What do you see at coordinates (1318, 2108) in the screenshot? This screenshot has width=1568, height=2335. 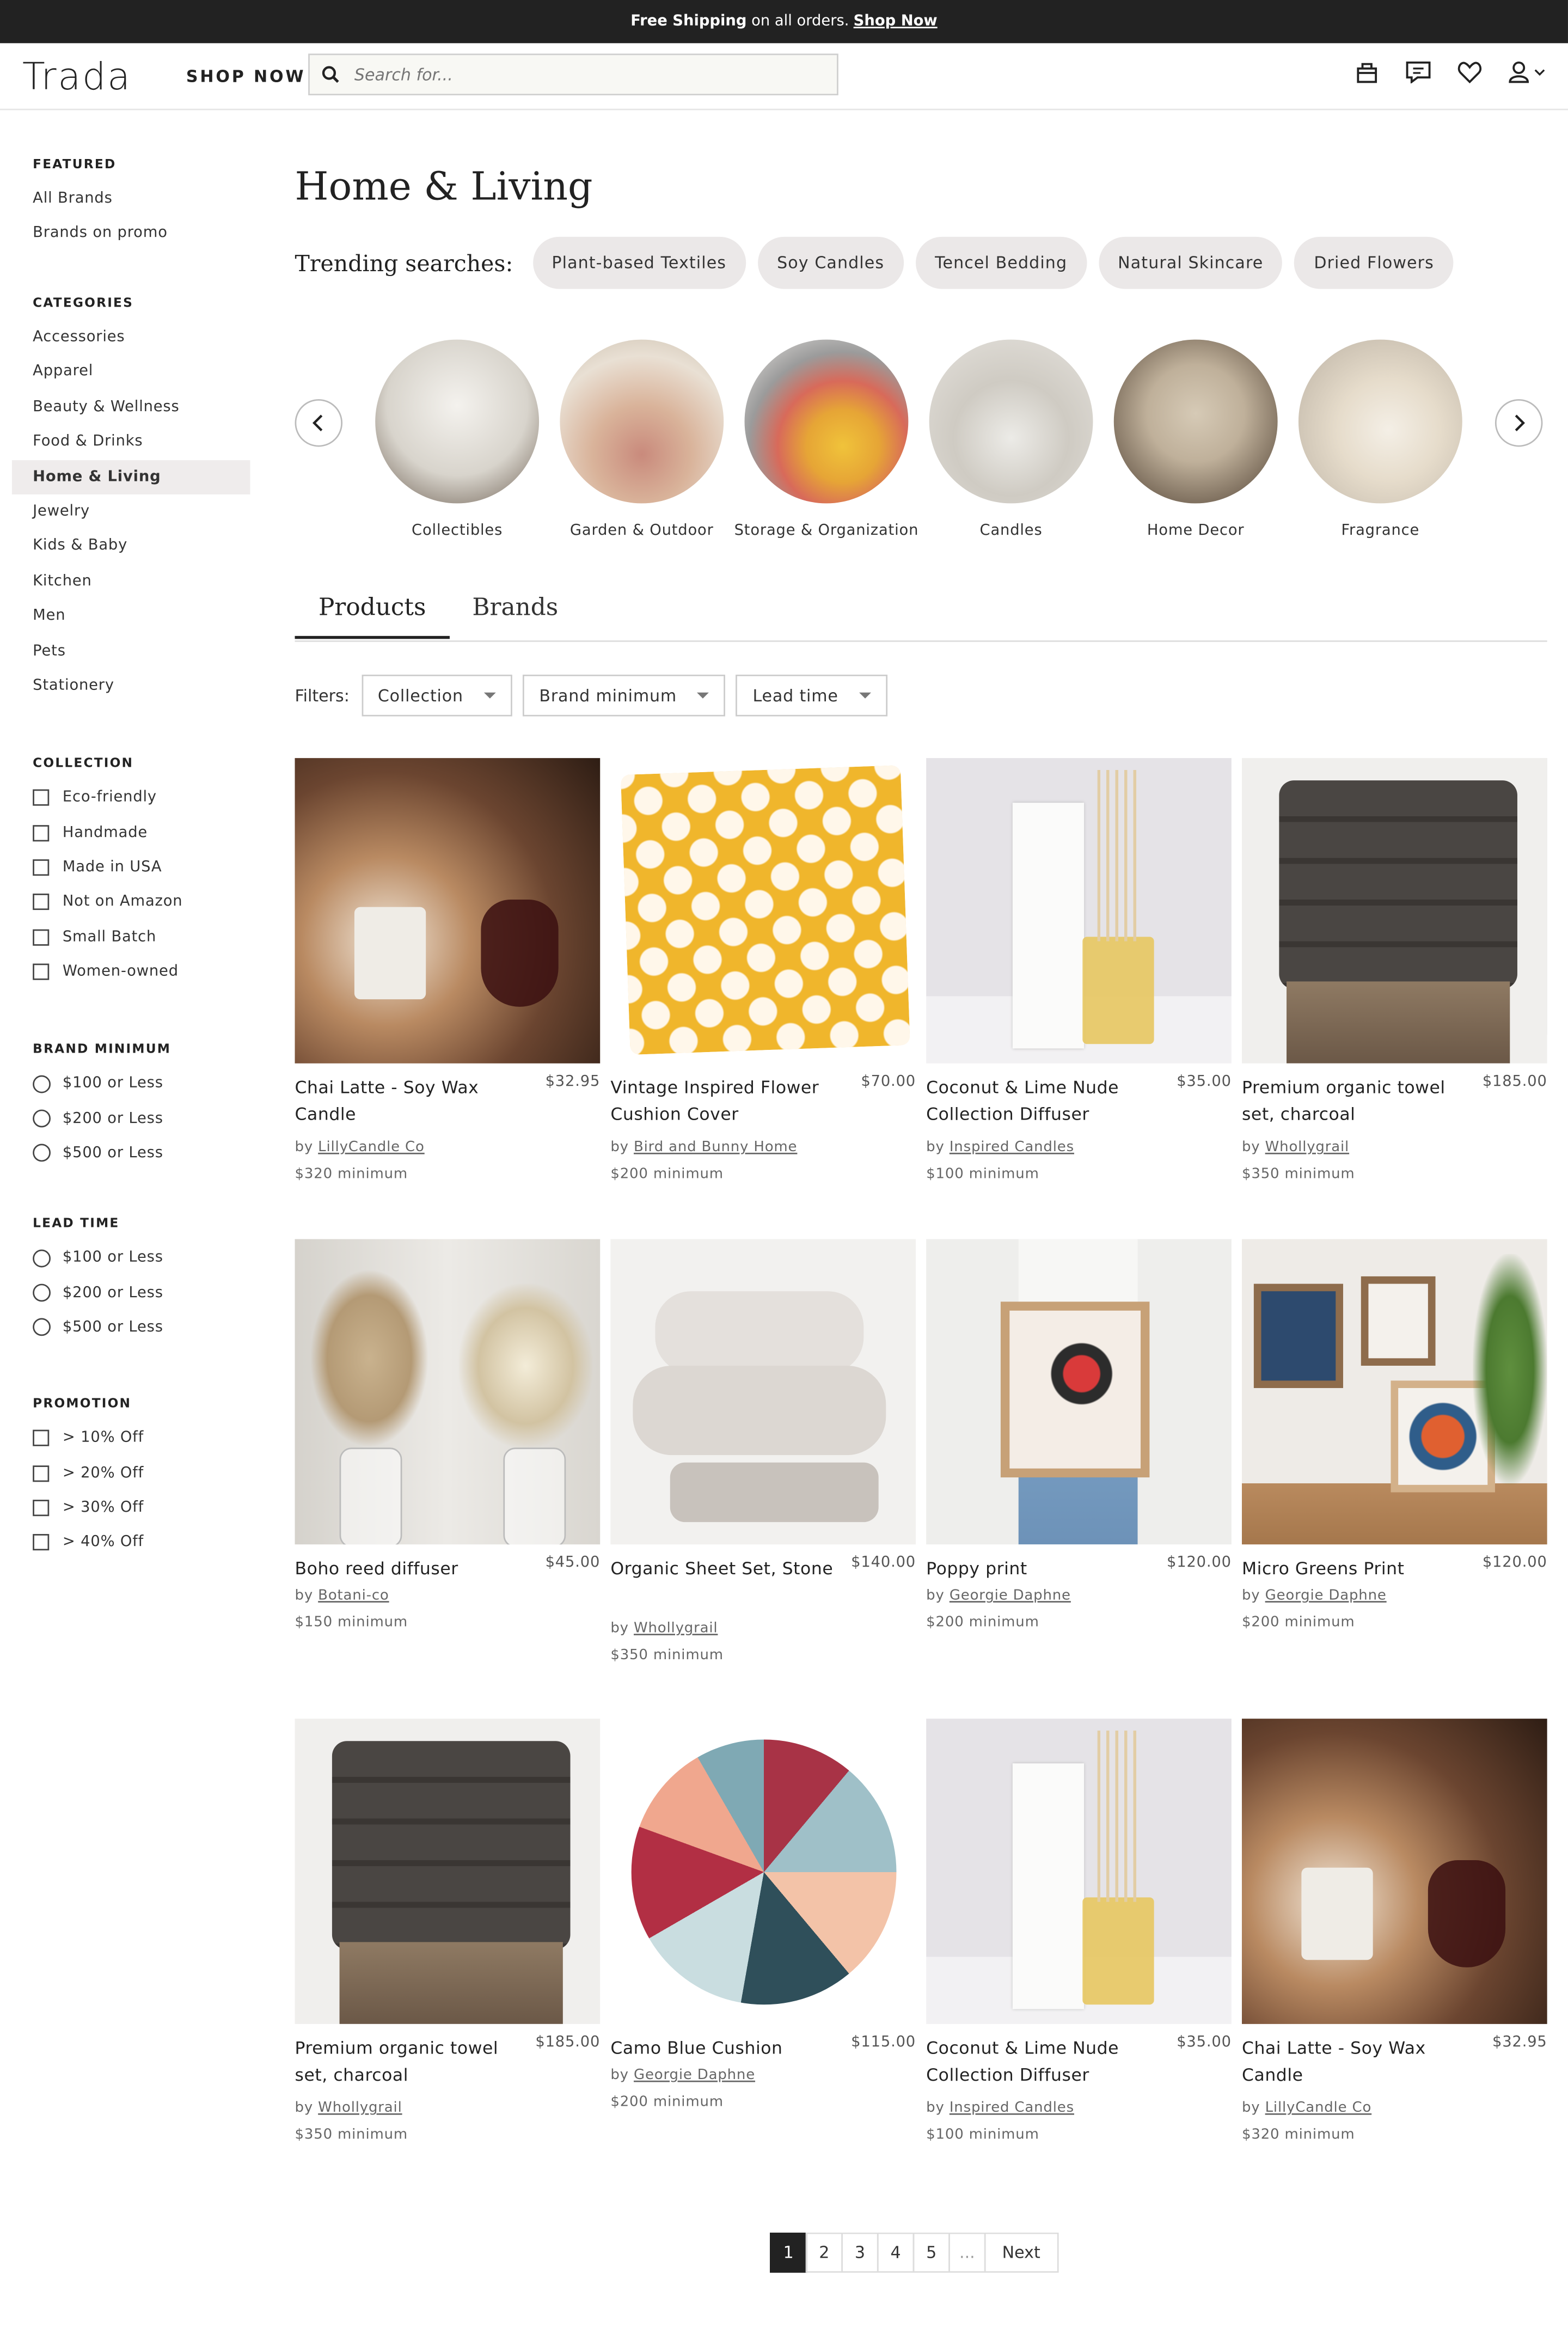 I see `brand-link: LillyCandle Co` at bounding box center [1318, 2108].